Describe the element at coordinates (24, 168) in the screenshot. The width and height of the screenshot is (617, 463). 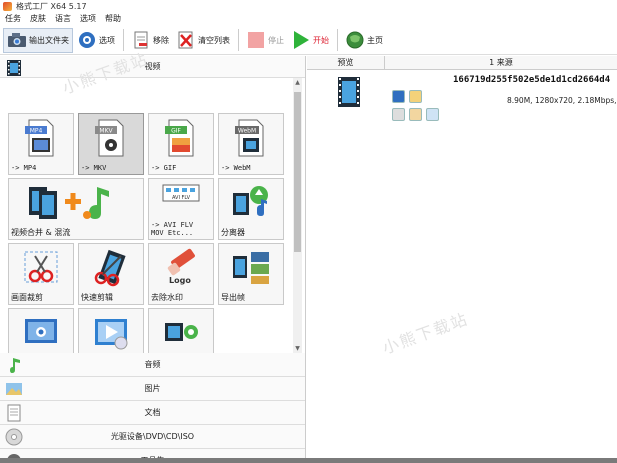
I see `tile-to-mp4-label: -> MP4` at that location.